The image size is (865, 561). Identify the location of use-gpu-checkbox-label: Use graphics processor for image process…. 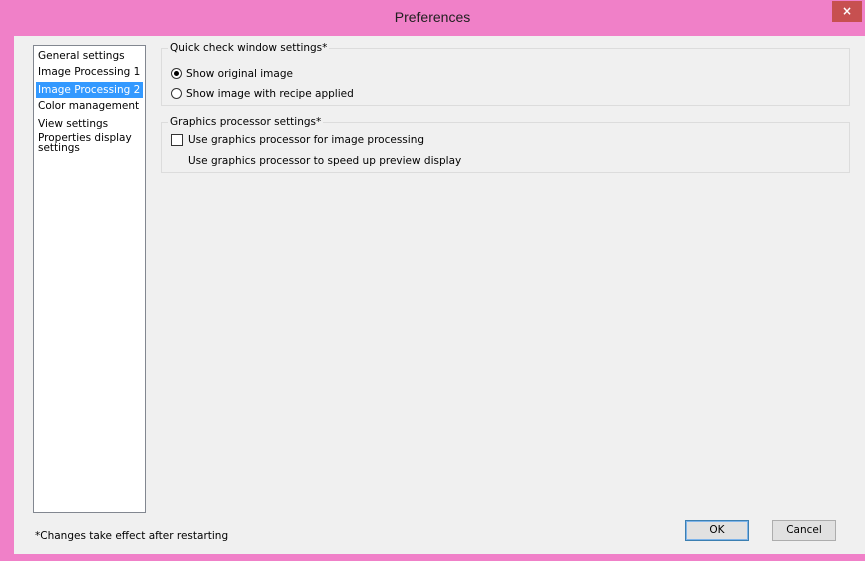
(306, 140).